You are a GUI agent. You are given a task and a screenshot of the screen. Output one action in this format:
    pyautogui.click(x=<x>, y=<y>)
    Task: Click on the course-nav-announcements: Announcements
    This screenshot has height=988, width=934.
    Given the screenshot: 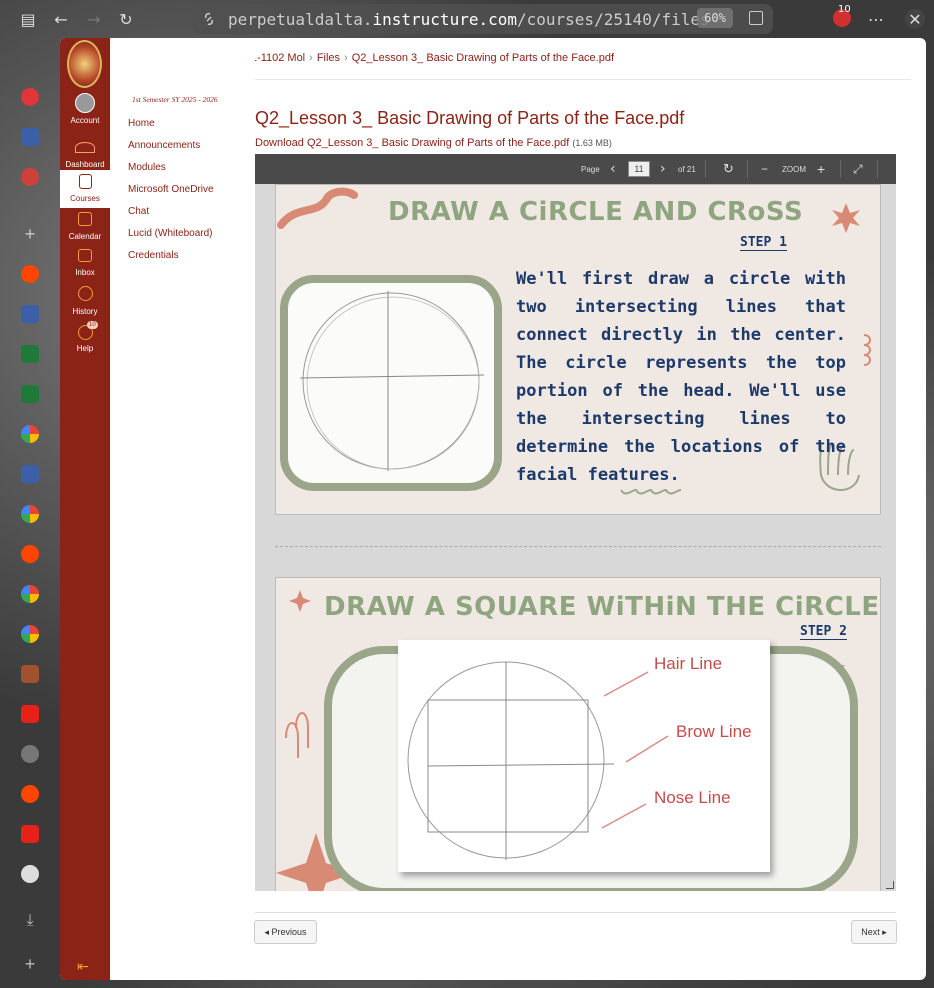 What is the action you would take?
    pyautogui.click(x=164, y=145)
    